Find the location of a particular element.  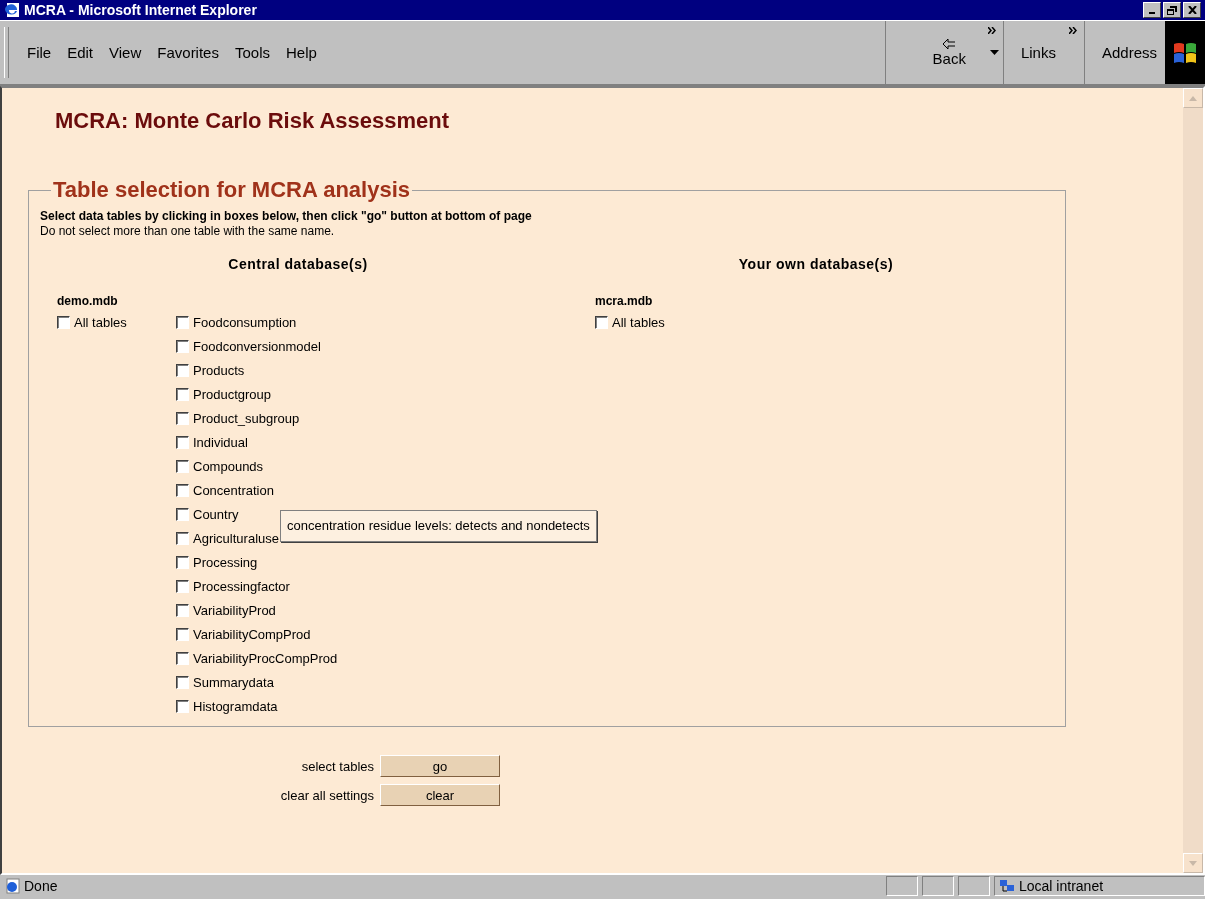

status-text: Done is located at coordinates (41, 886).